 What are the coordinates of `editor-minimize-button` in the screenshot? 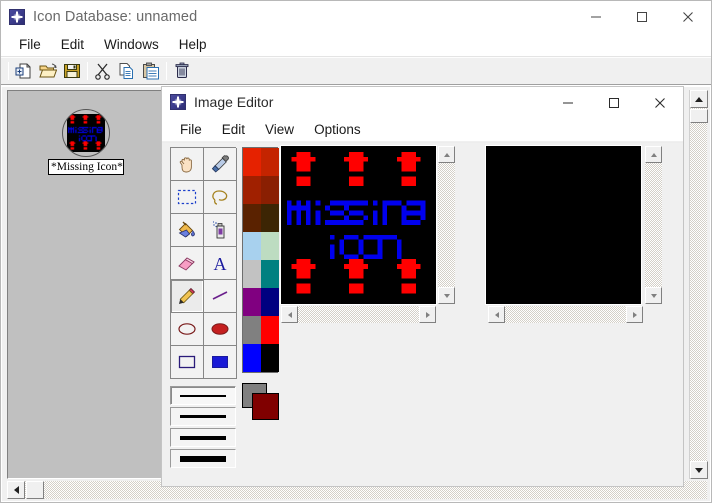 It's located at (568, 103).